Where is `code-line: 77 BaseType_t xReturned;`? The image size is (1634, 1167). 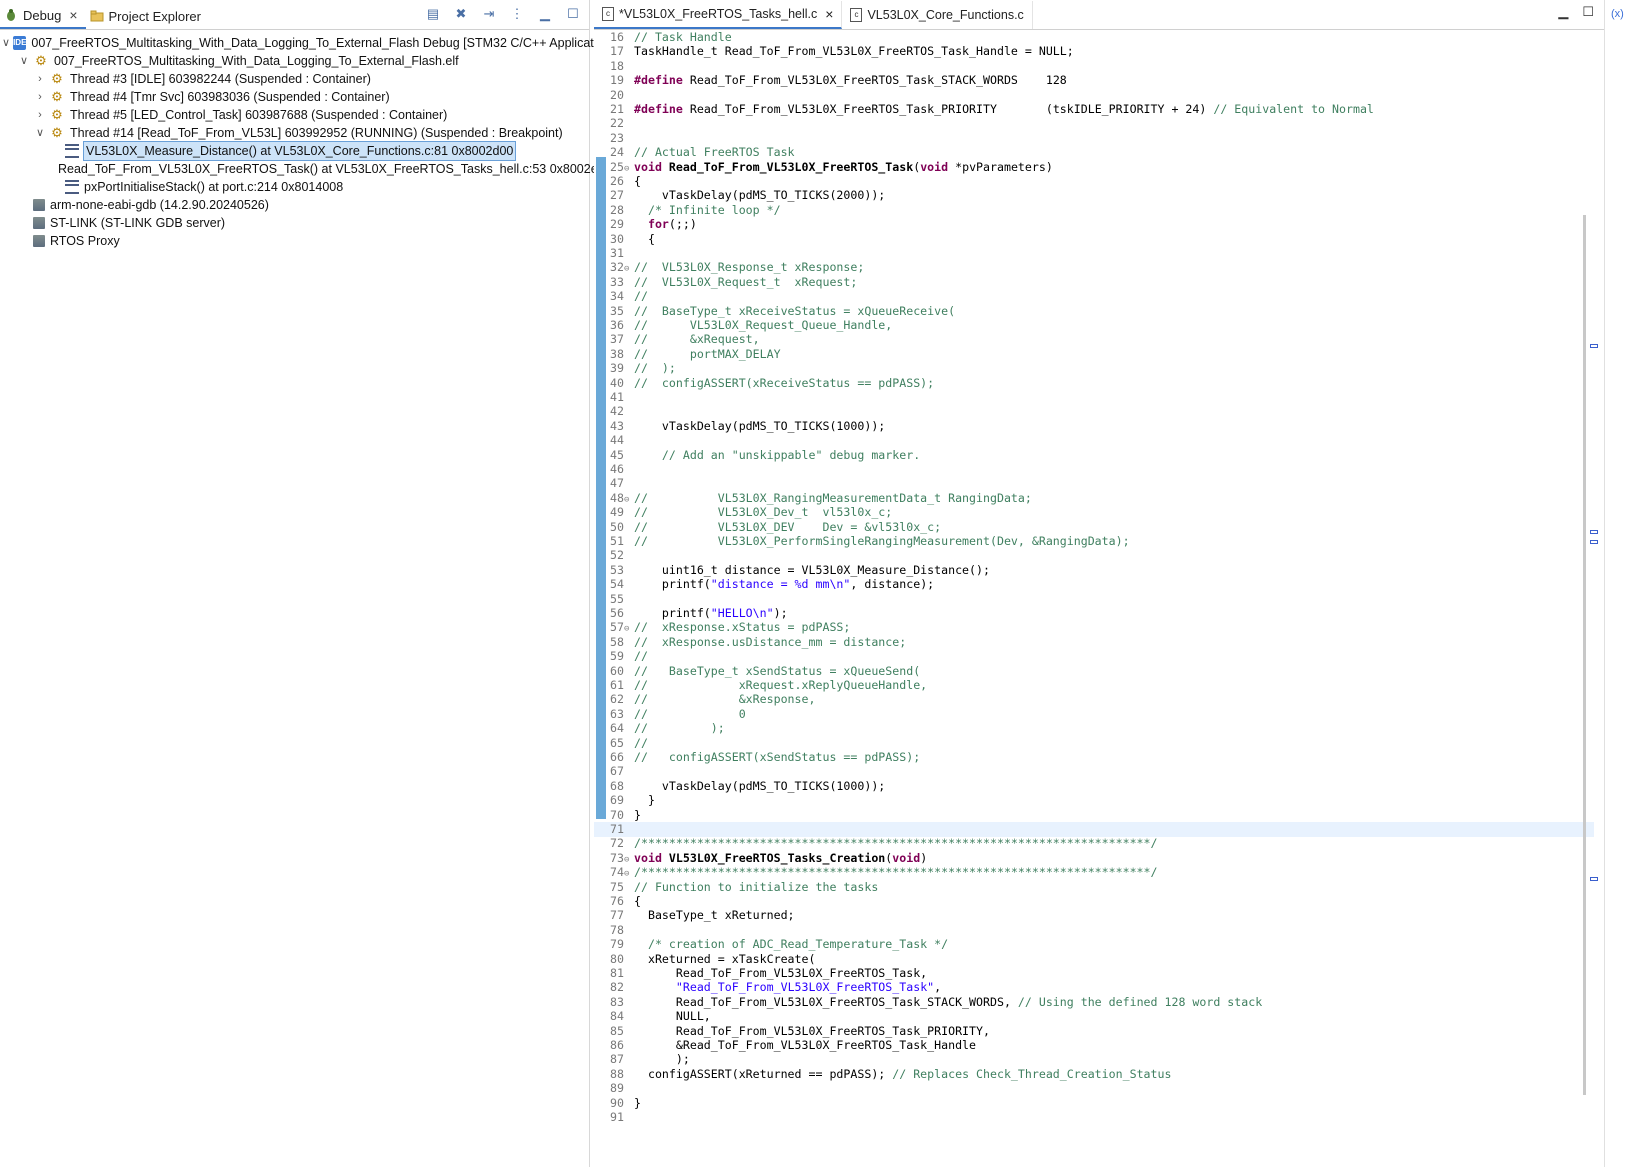 code-line: 77 BaseType_t xReturned; is located at coordinates (1094, 915).